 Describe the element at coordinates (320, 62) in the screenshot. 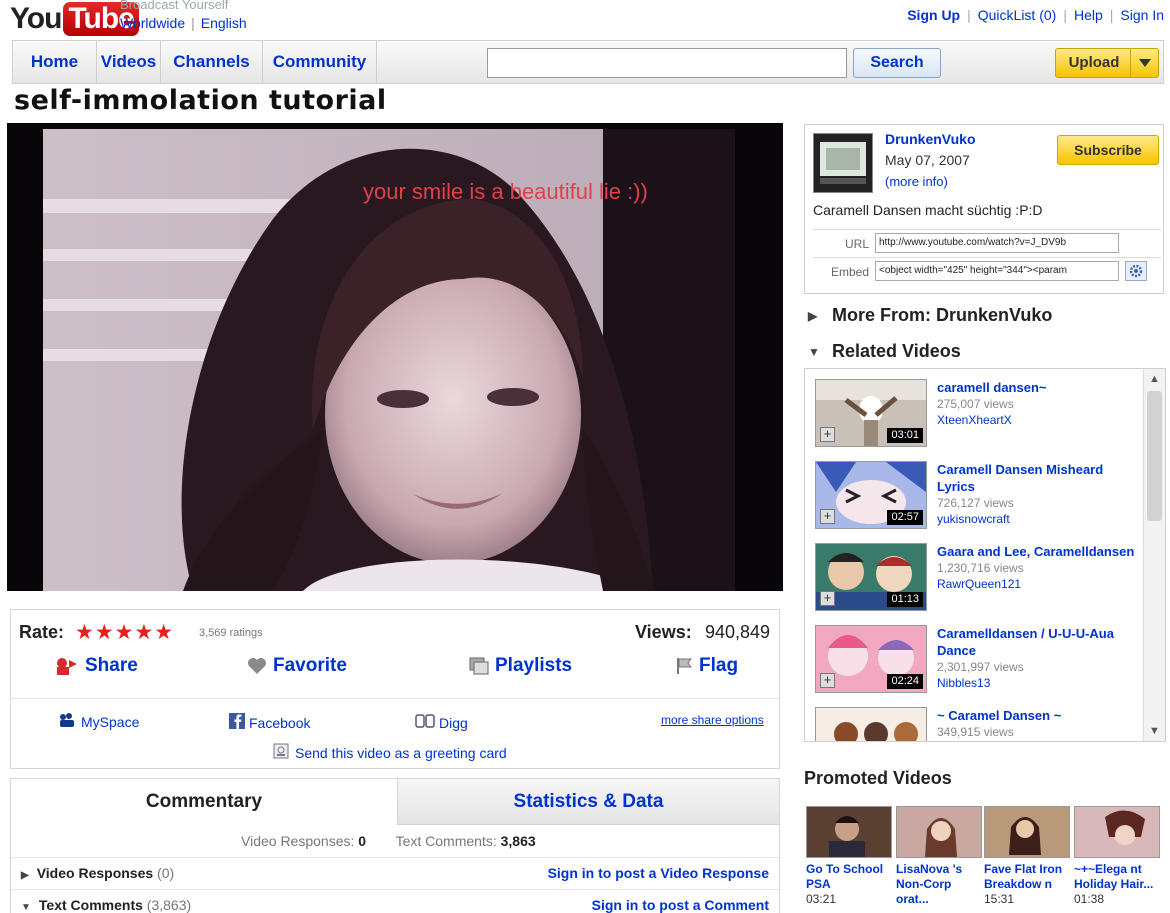

I see `tab-community: Community` at that location.